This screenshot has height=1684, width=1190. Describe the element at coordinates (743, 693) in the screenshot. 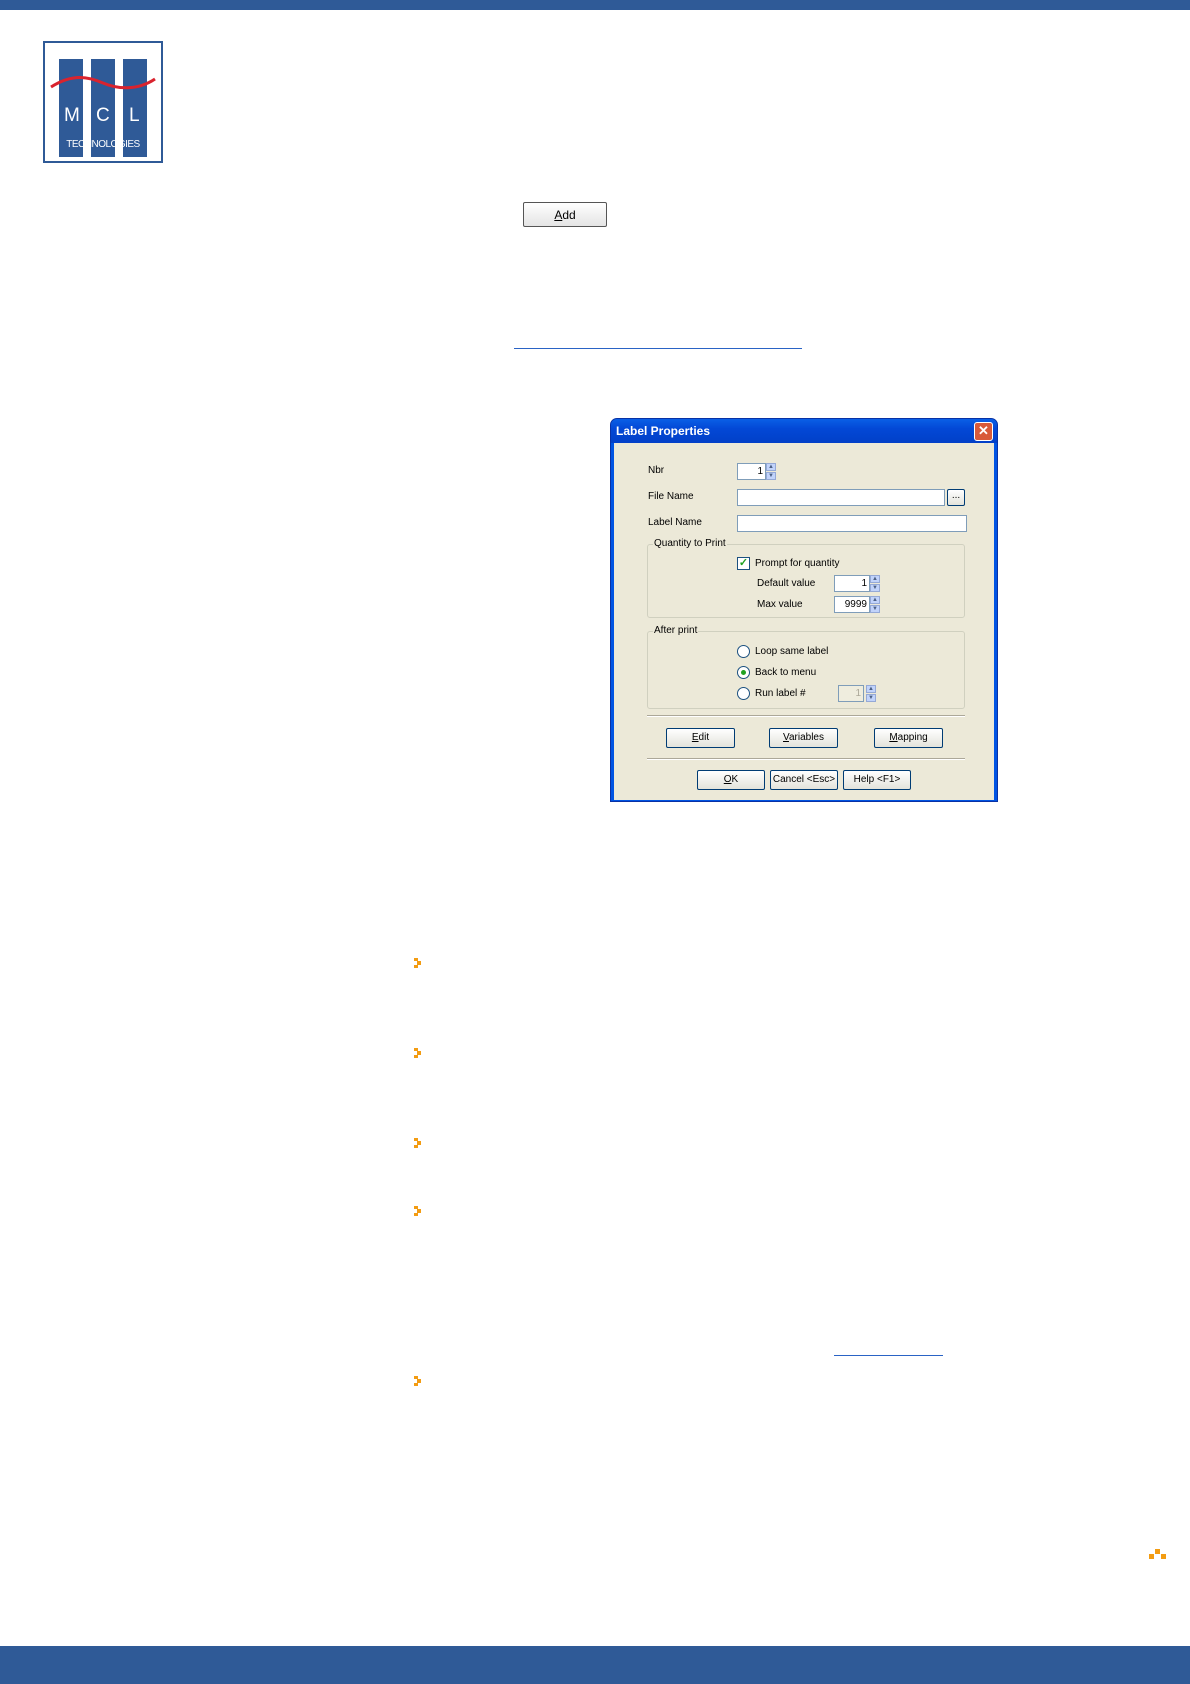

I see `run-label-radio` at that location.